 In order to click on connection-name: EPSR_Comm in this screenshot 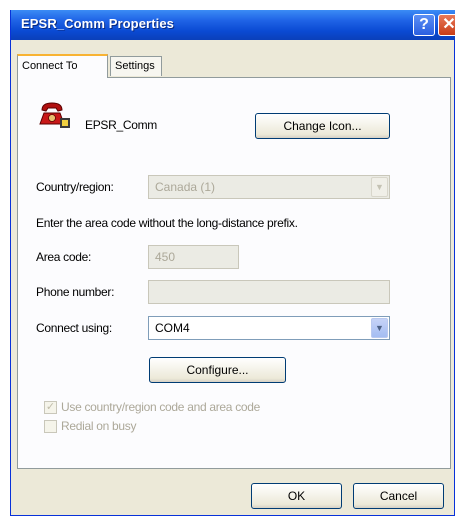, I will do `click(121, 125)`.